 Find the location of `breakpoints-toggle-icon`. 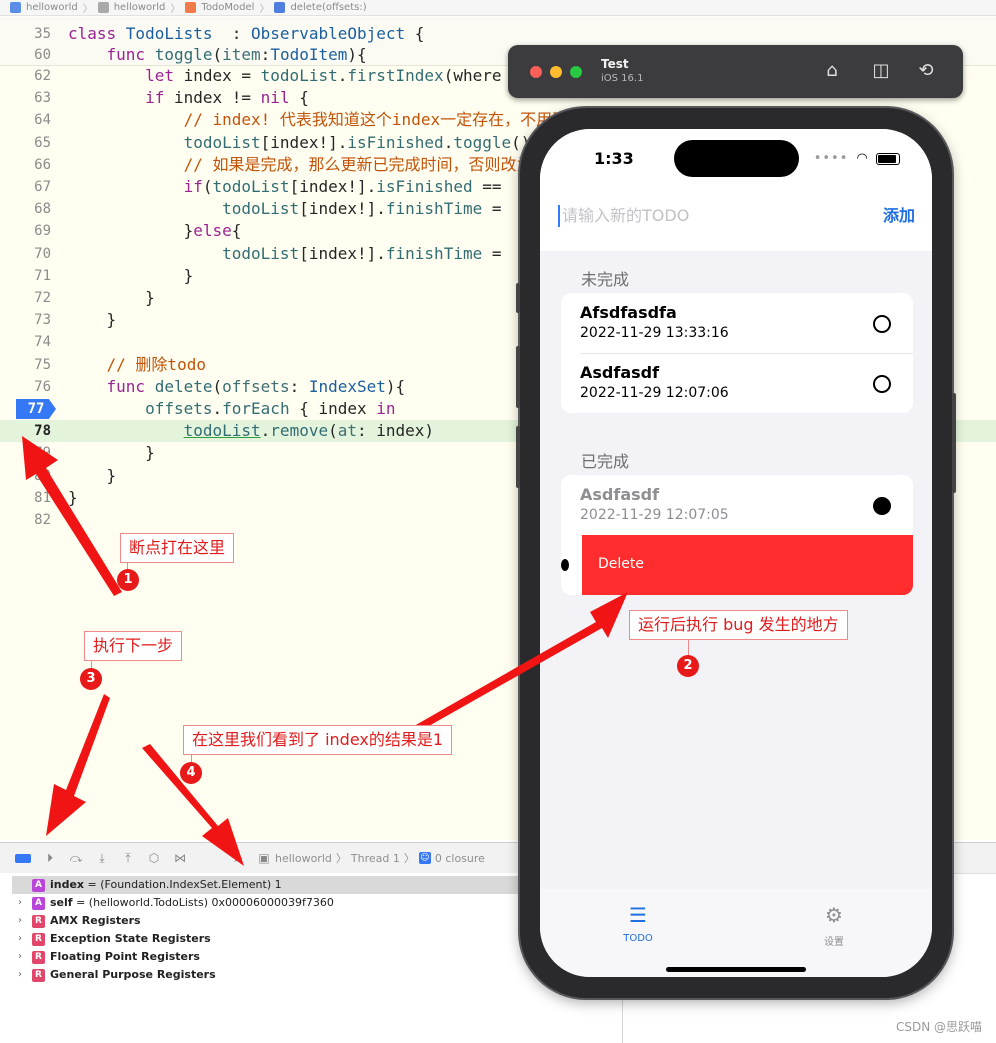

breakpoints-toggle-icon is located at coordinates (23, 858).